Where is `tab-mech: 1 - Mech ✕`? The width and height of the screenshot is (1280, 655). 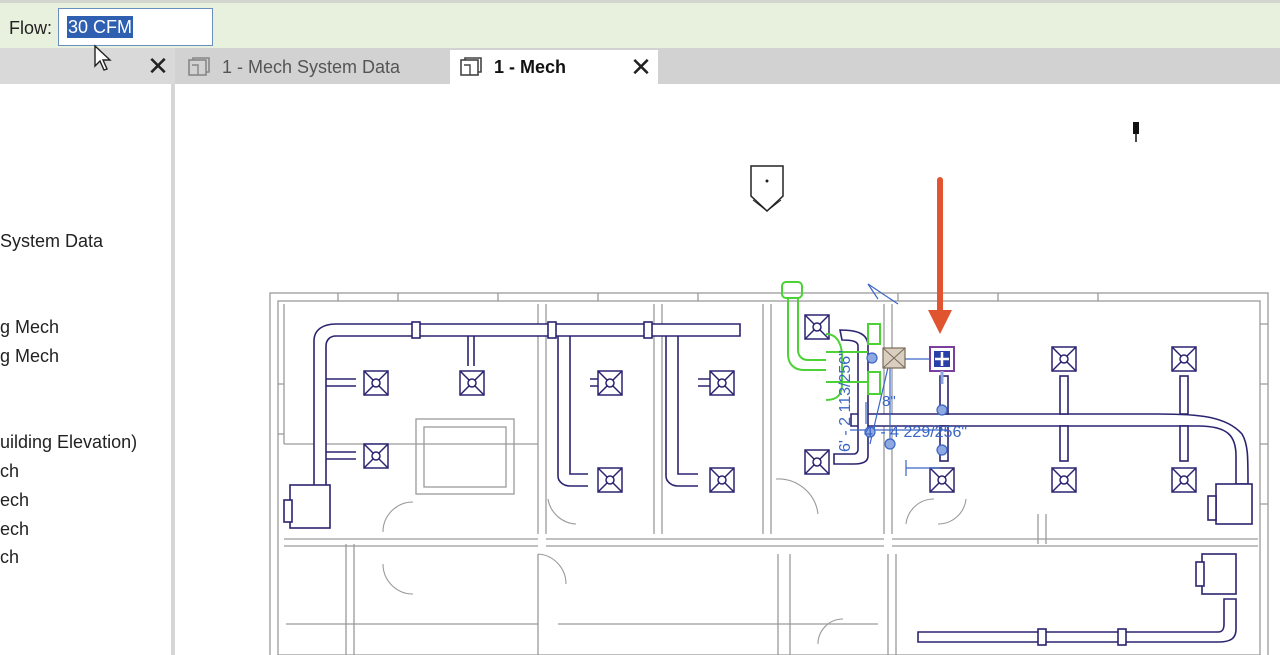 tab-mech: 1 - Mech ✕ is located at coordinates (554, 67).